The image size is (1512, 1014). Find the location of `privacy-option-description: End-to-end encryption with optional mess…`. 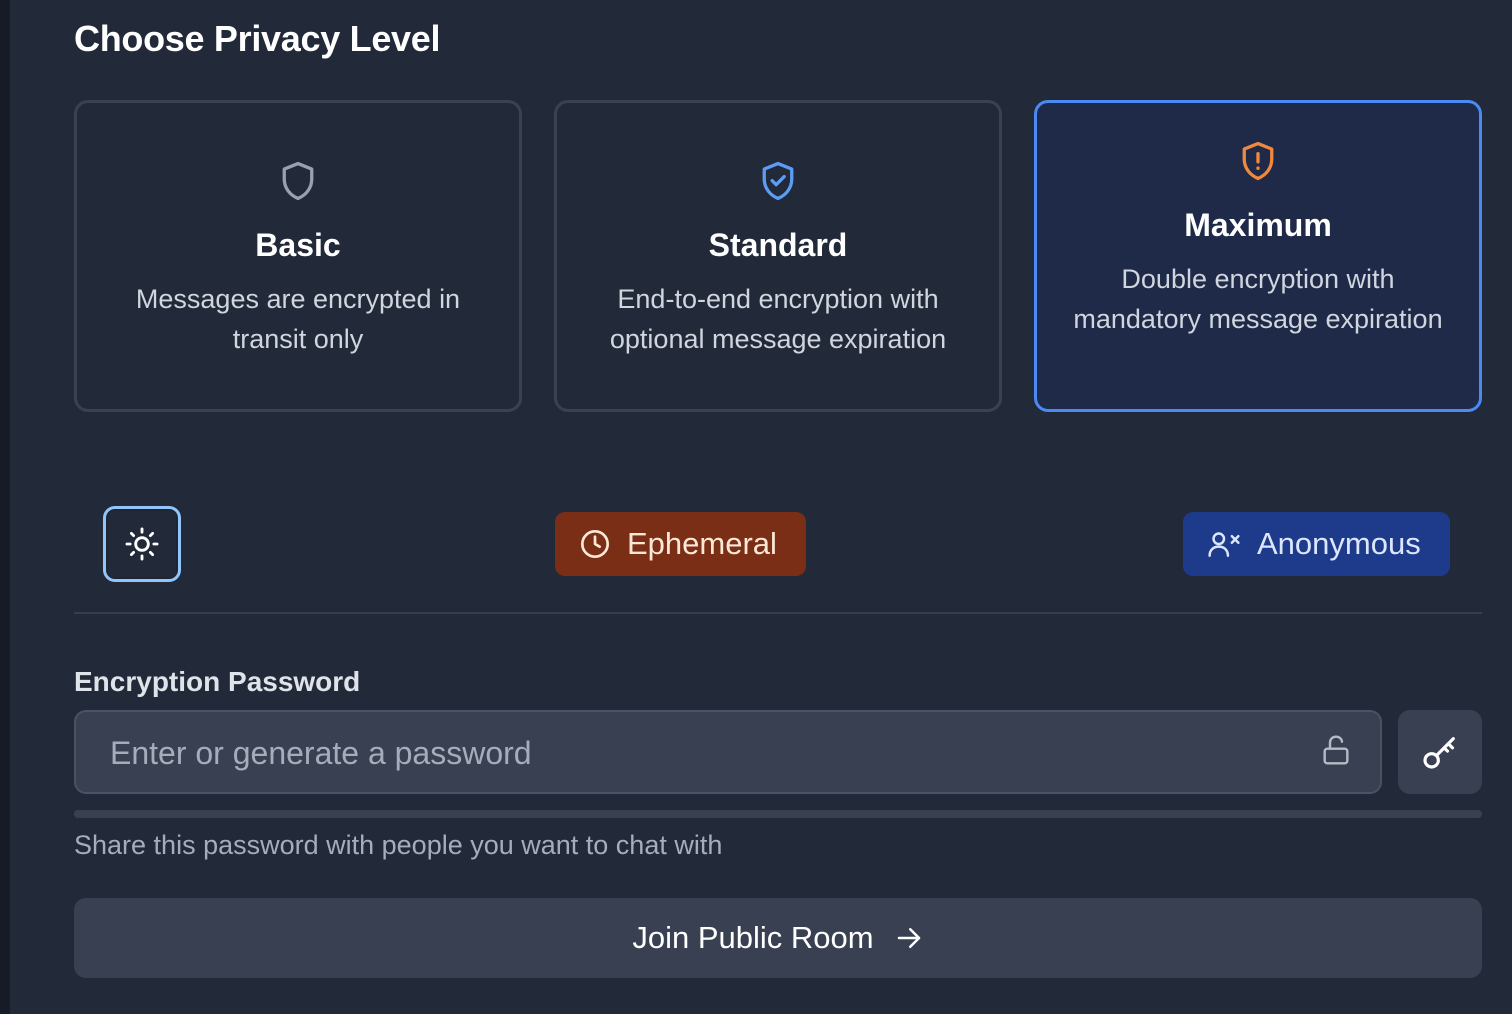

privacy-option-description: End-to-end encryption with optional mess… is located at coordinates (778, 319).